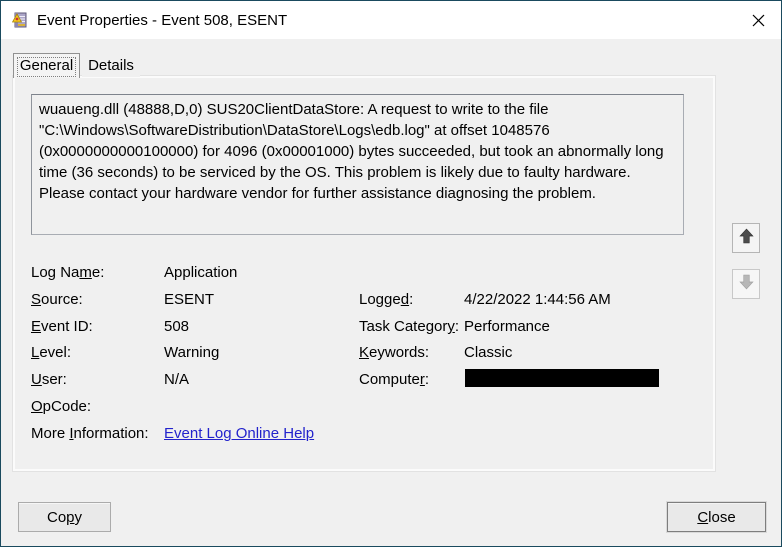  What do you see at coordinates (537, 299) in the screenshot?
I see `logged-value: 4/22/2022 1:44:56 AM` at bounding box center [537, 299].